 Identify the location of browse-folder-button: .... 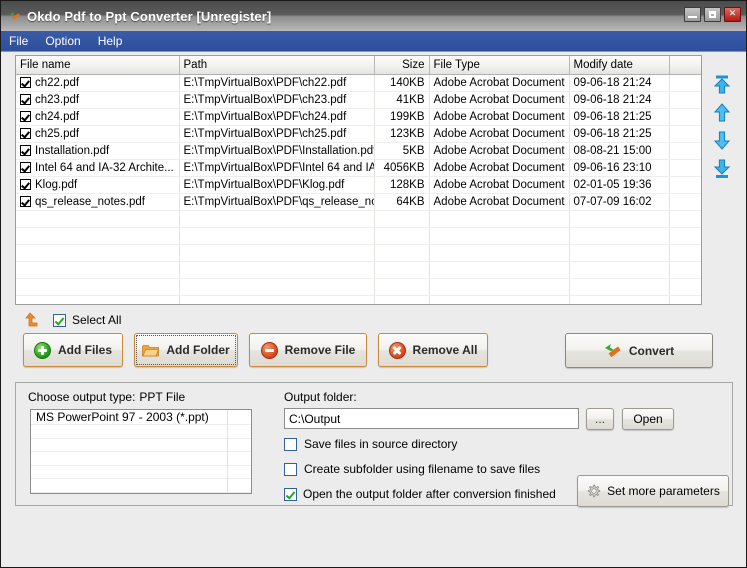
(600, 419).